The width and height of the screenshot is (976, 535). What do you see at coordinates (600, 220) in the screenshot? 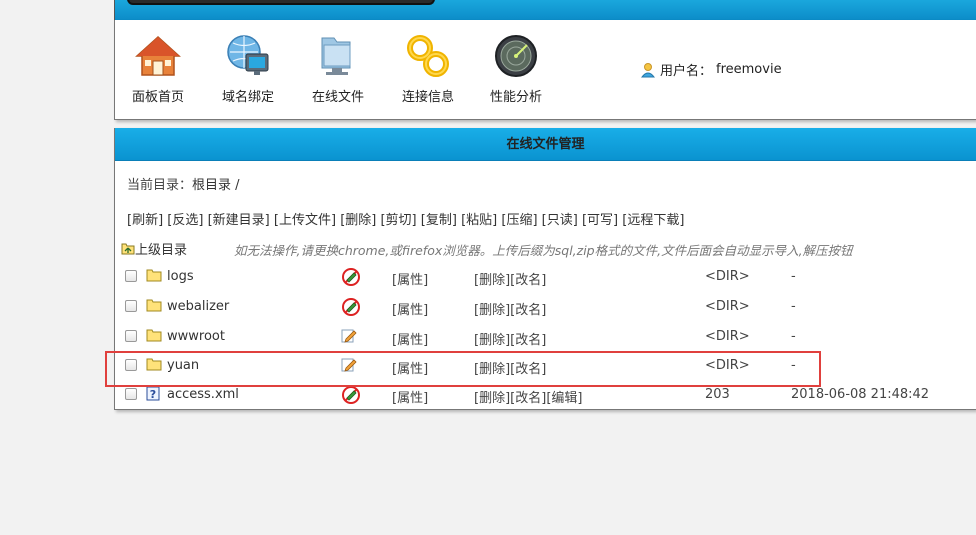
I see `writable-button: [可写]` at bounding box center [600, 220].